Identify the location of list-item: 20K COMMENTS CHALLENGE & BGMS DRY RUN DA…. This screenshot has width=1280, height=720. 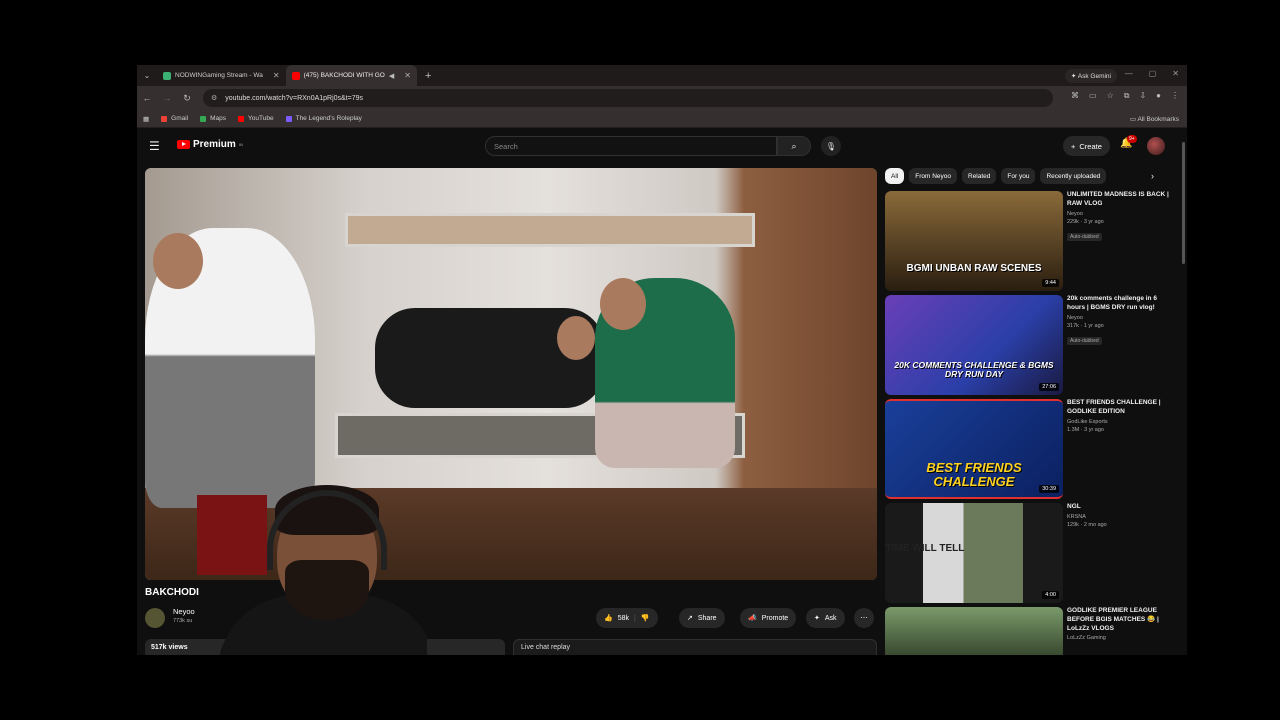
(1030, 345).